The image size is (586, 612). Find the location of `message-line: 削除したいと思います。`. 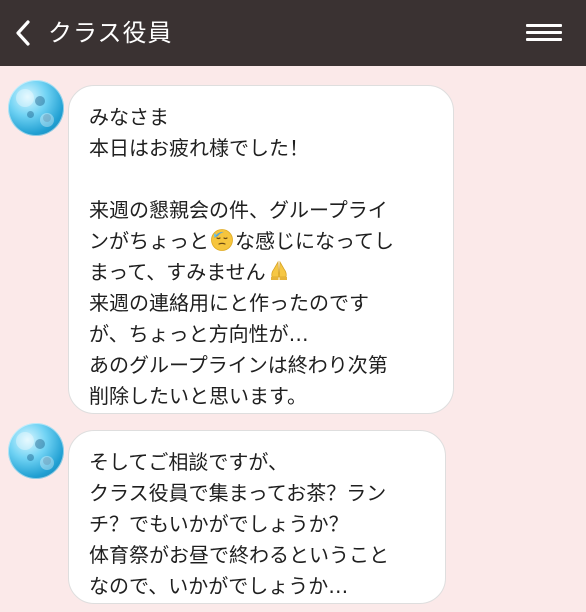

message-line: 削除したいと思います。 is located at coordinates (261, 396).